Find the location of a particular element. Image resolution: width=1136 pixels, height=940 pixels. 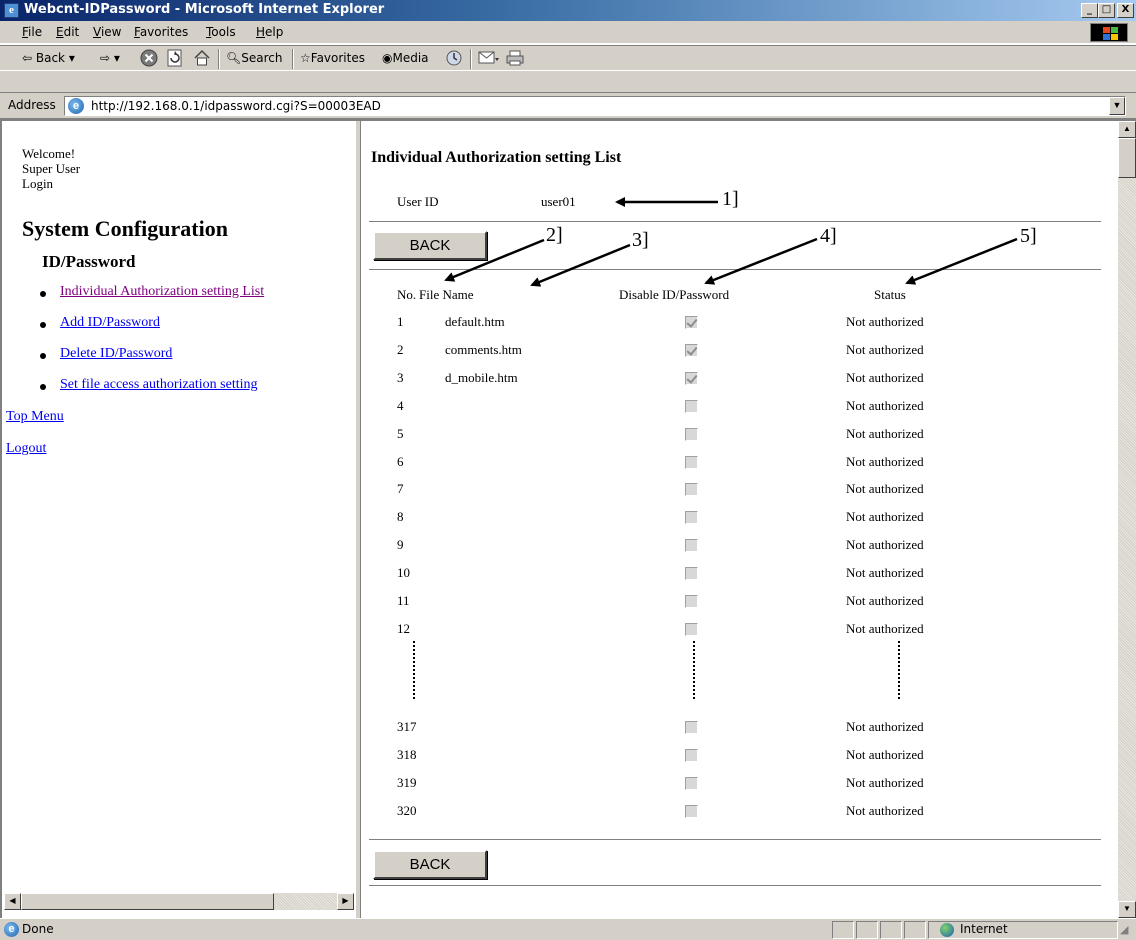

row-file-name: comments.htm is located at coordinates (483, 349).